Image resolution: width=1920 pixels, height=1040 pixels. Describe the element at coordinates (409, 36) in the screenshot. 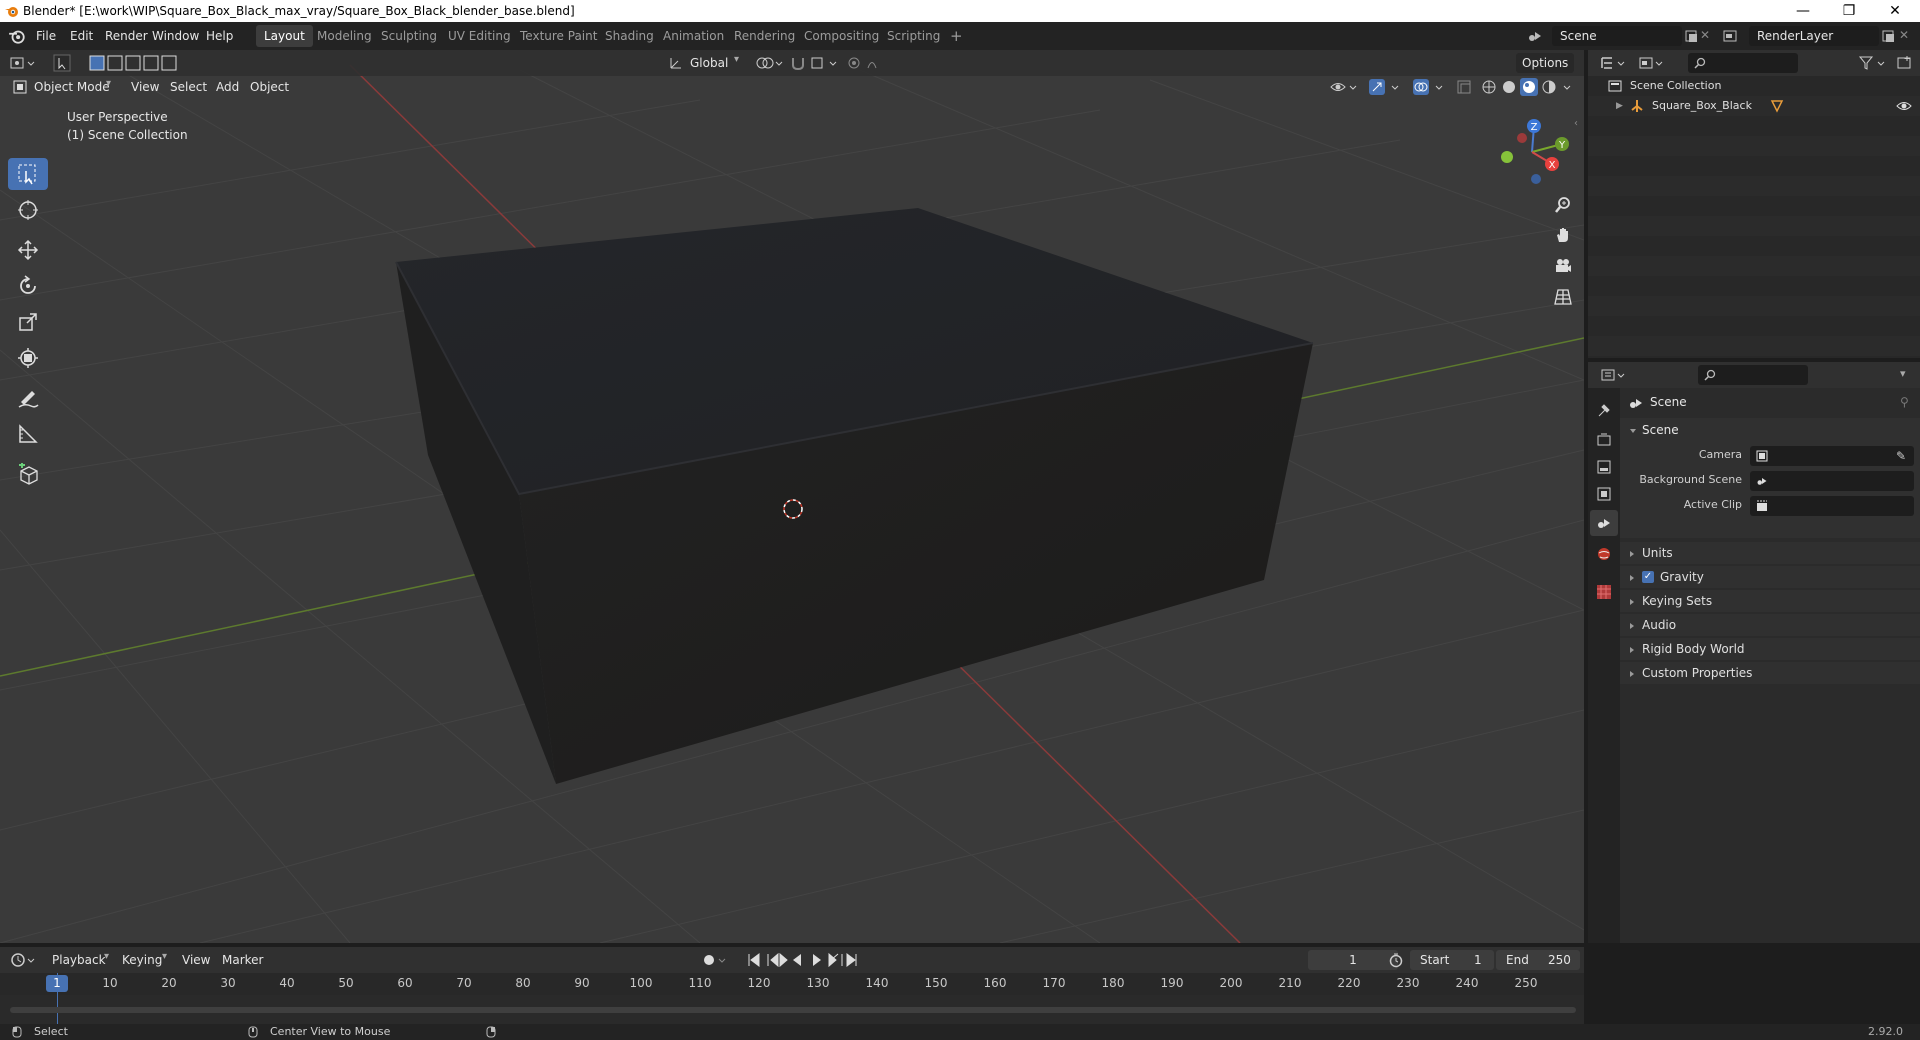

I see `tab-sculpting: Sculpting` at that location.